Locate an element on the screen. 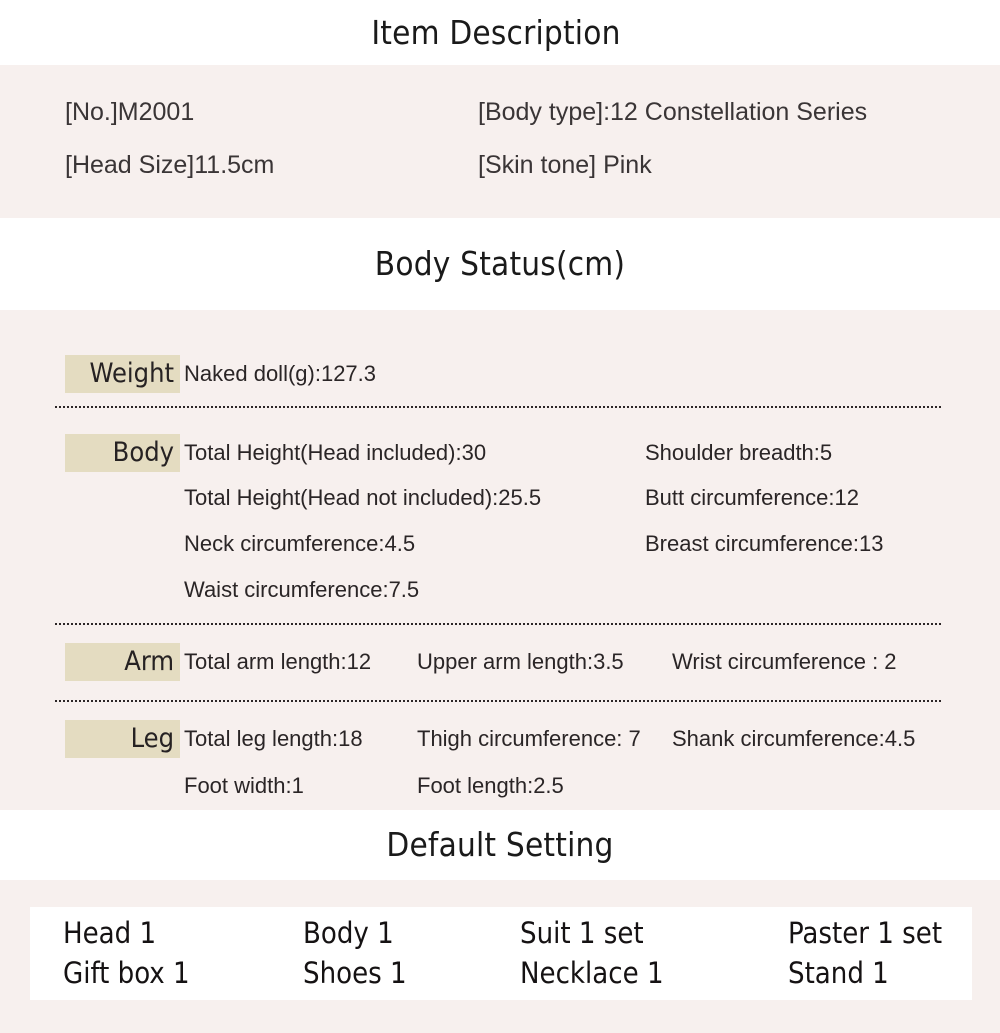  item-description-heading-band: Item Description is located at coordinates (500, 32).